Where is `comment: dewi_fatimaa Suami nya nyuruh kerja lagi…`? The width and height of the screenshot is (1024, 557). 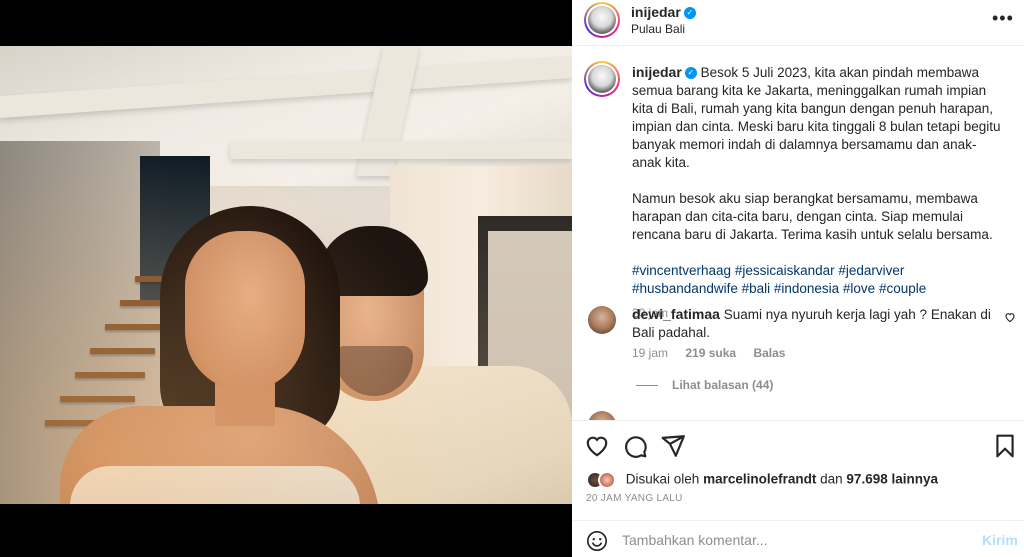 comment: dewi_fatimaa Suami nya nyuruh kerja lagi… is located at coordinates (812, 323).